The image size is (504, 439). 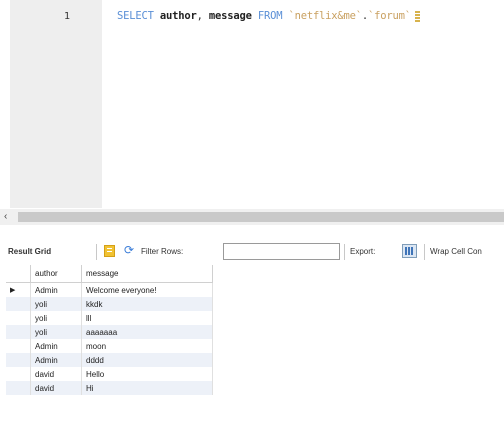 I want to click on table-row: yoli aaaaaaa, so click(x=109, y=332).